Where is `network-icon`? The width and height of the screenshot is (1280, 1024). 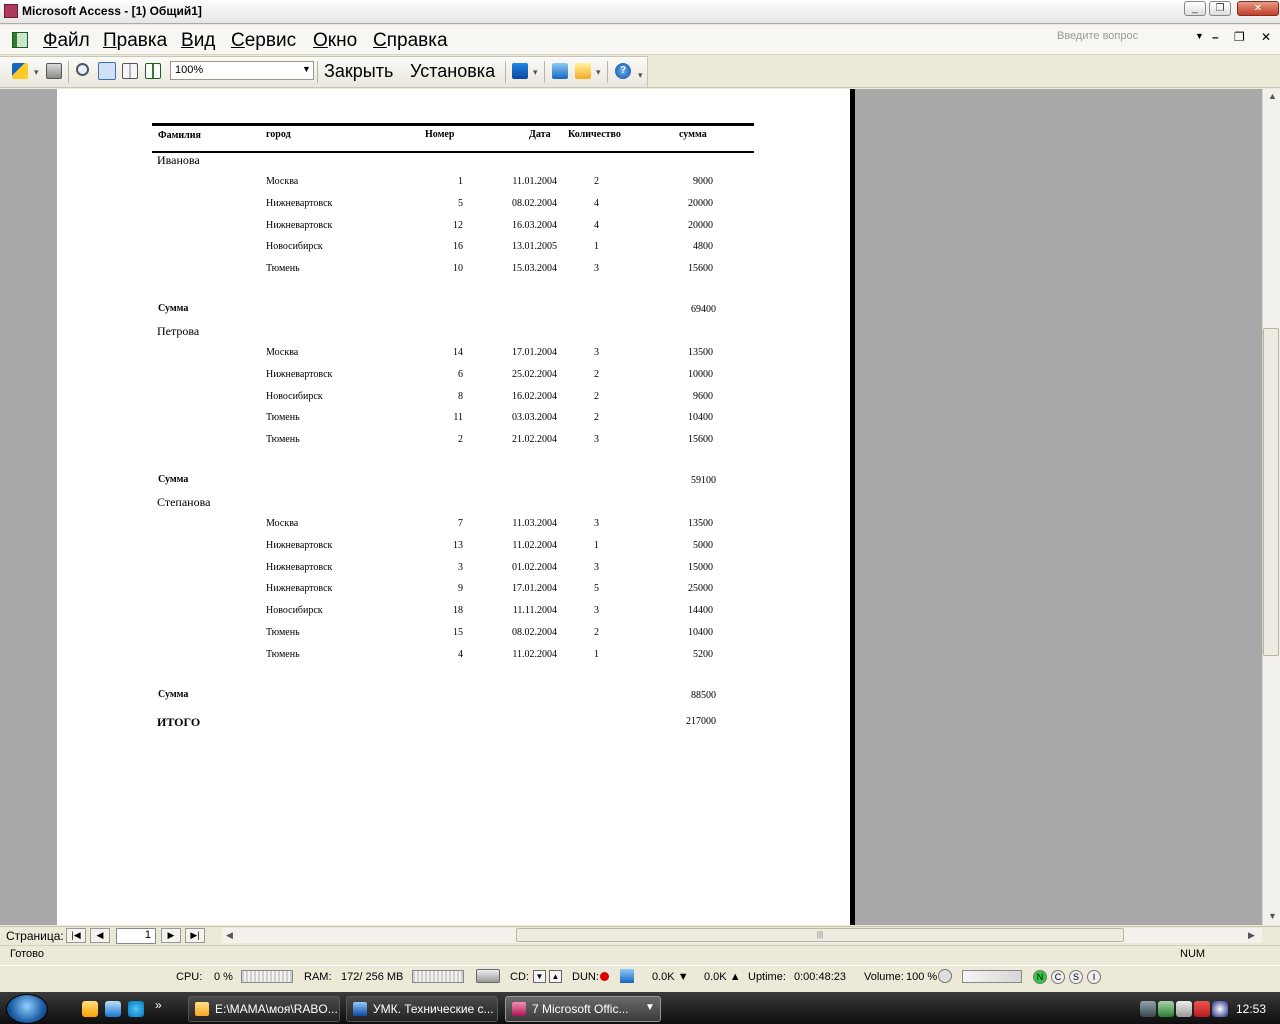
network-icon is located at coordinates (627, 976).